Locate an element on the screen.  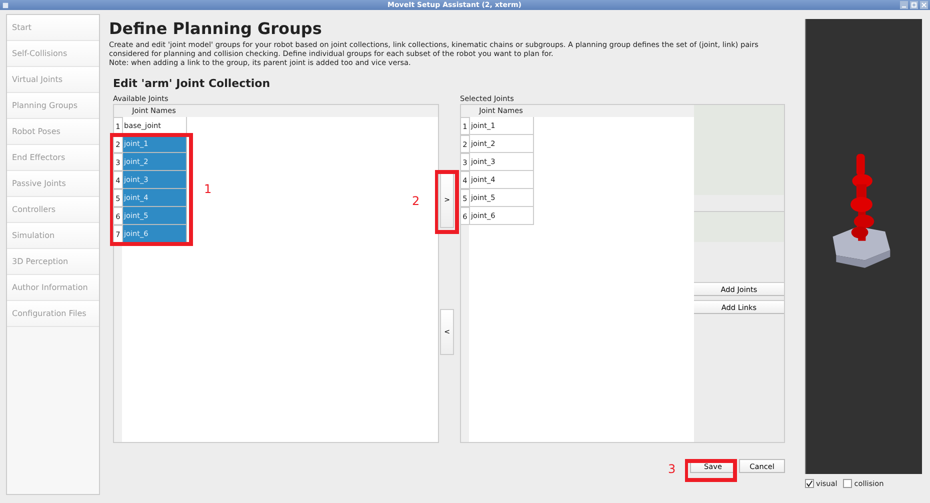
annotation-number: 2 is located at coordinates (416, 201).